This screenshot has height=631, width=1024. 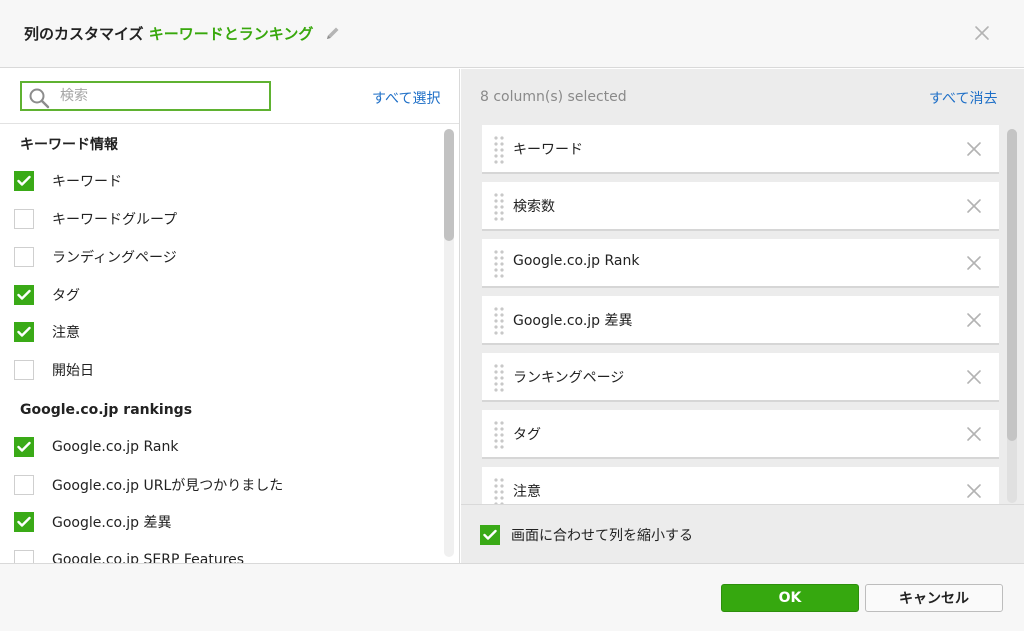 I want to click on pencil-icon, so click(x=333, y=35).